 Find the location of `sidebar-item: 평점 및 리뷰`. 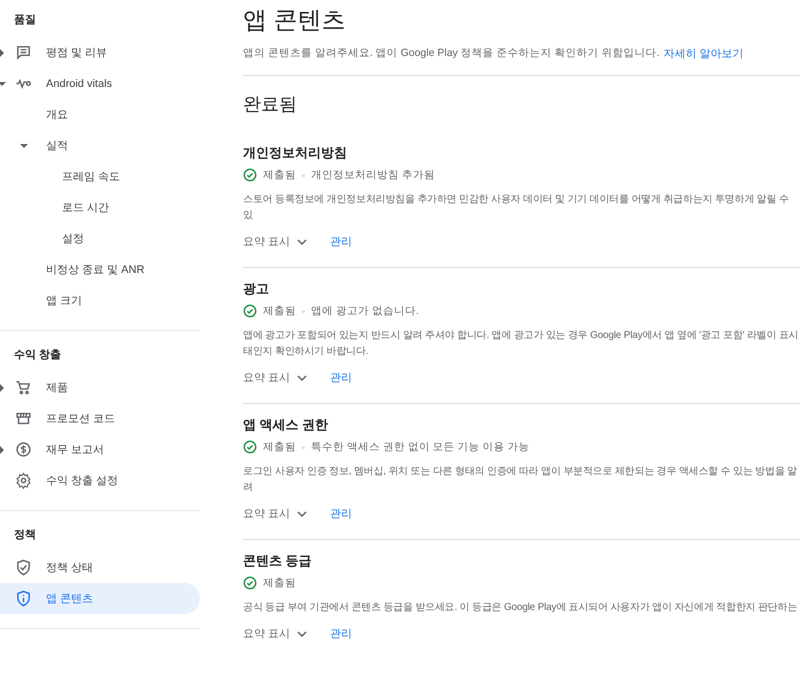

sidebar-item: 평점 및 리뷰 is located at coordinates (100, 52).